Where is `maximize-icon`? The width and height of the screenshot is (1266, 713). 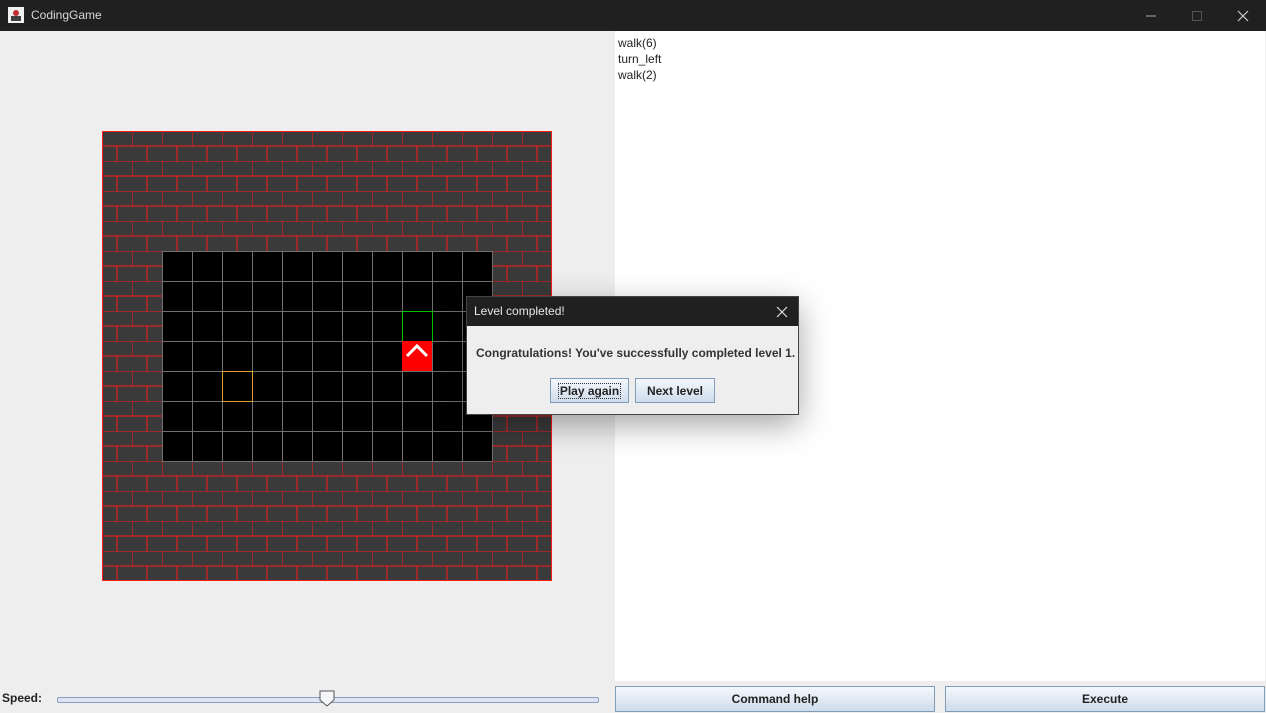
maximize-icon is located at coordinates (1197, 15).